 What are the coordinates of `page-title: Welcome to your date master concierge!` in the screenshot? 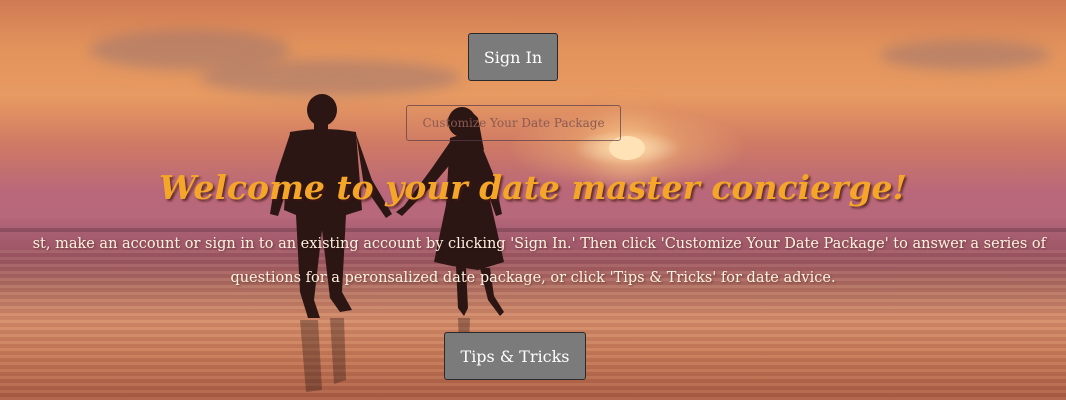 It's located at (533, 187).